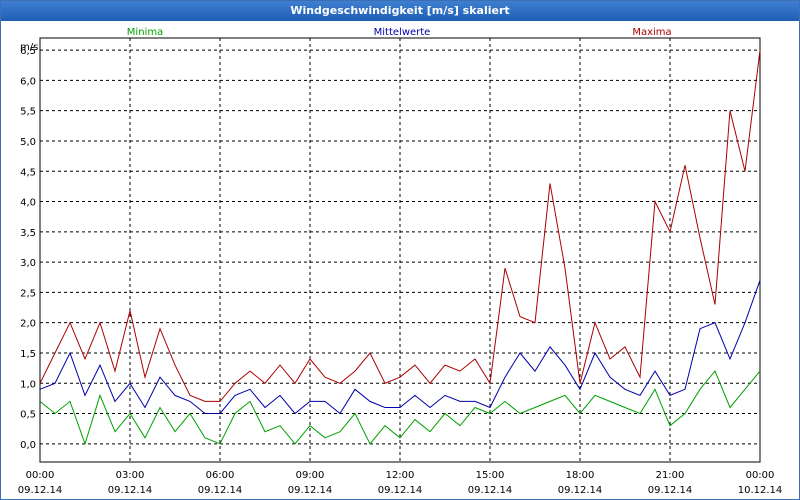  Describe the element at coordinates (28, 203) in the screenshot. I see `y-tick-label: 4,0` at that location.